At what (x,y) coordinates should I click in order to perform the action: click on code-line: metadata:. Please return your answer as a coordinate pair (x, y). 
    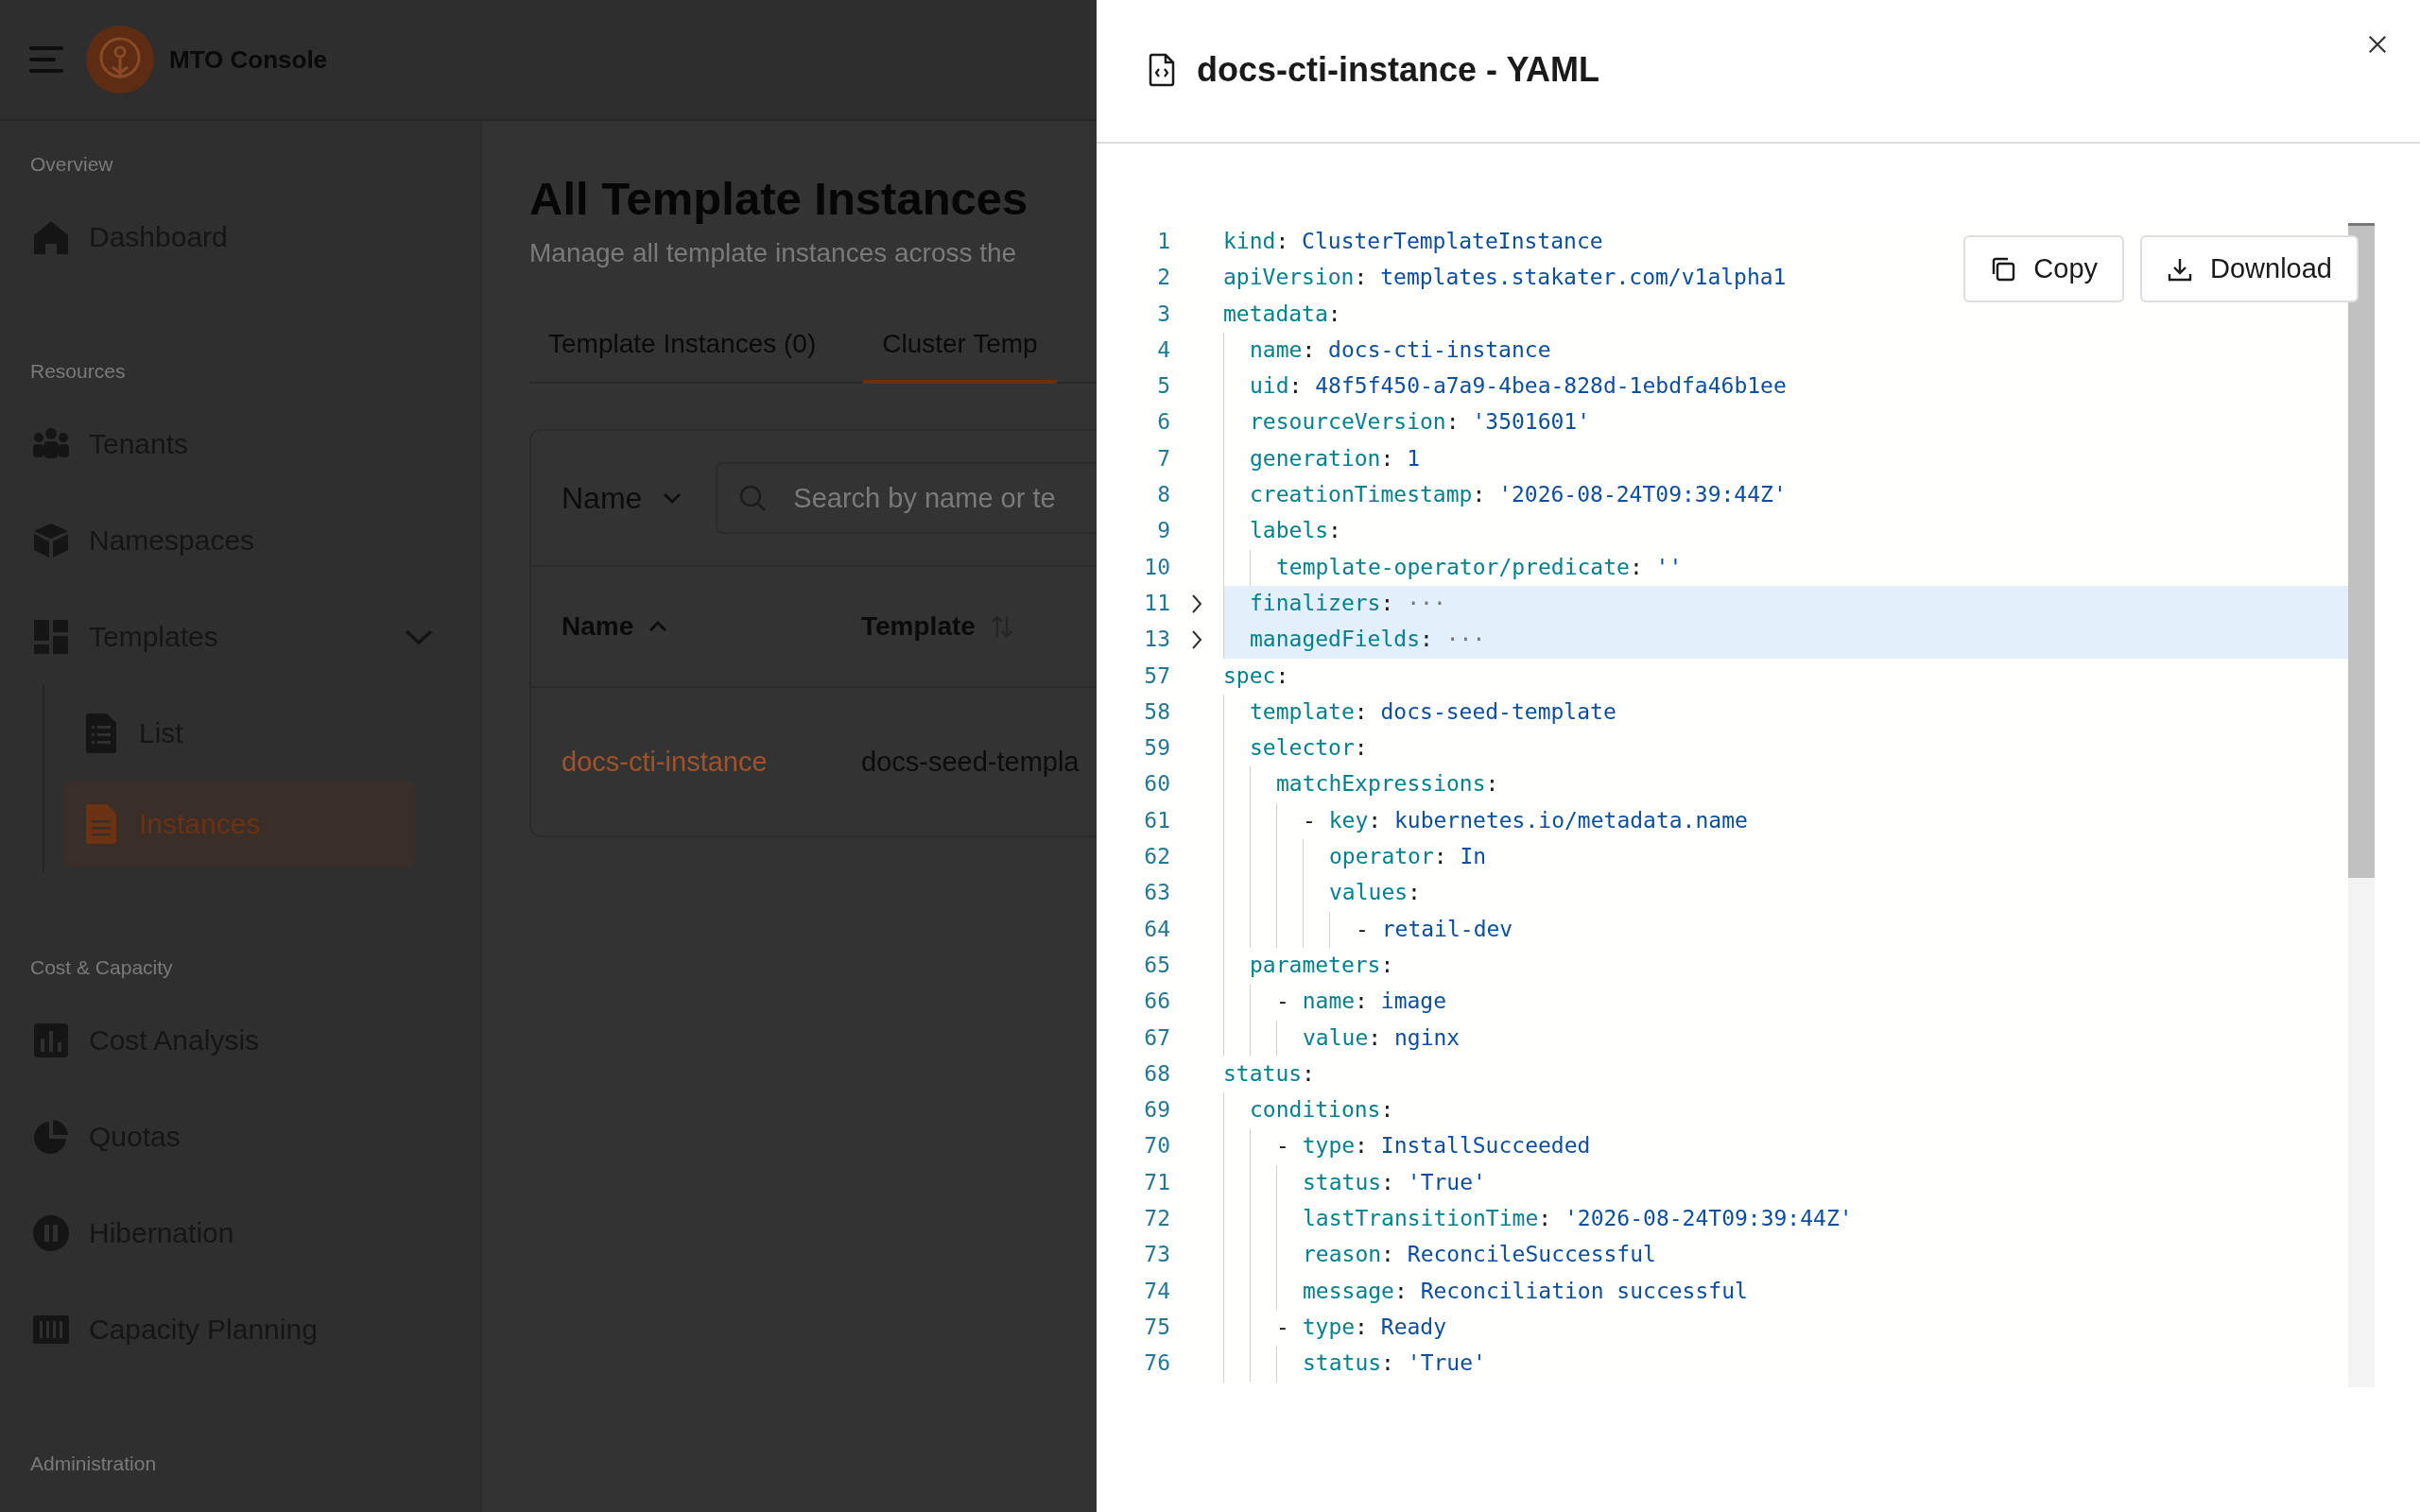
    Looking at the image, I should click on (1282, 314).